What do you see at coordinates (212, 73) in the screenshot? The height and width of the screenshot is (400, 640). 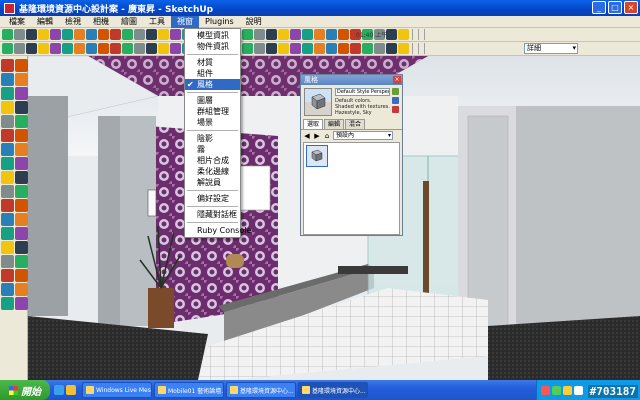 I see `window-menu-item: 組件` at bounding box center [212, 73].